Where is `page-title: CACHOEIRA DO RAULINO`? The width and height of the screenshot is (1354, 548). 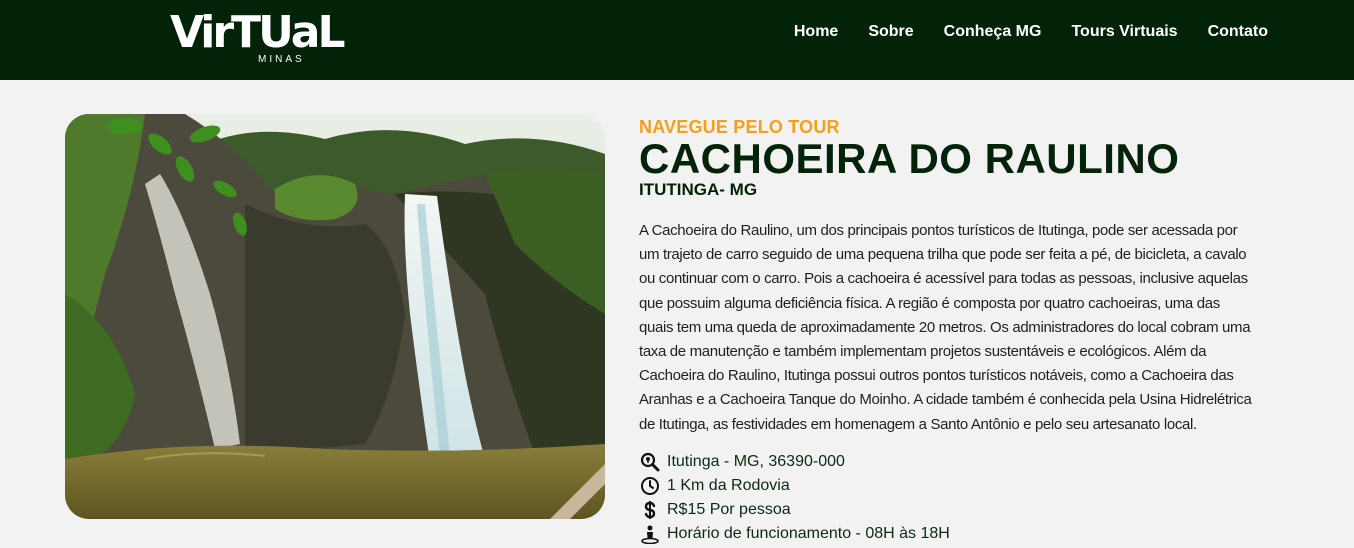
page-title: CACHOEIRA DO RAULINO is located at coordinates (909, 158).